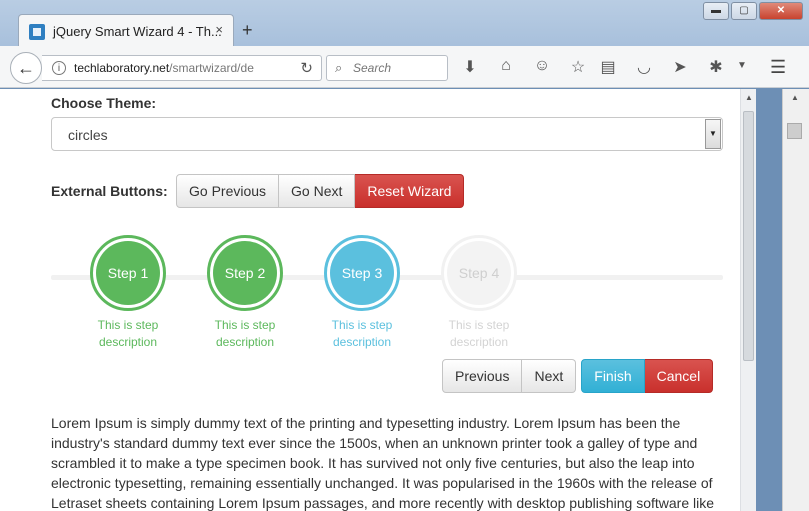 The height and width of the screenshot is (511, 809). I want to click on search-bar: ⌕, so click(387, 68).